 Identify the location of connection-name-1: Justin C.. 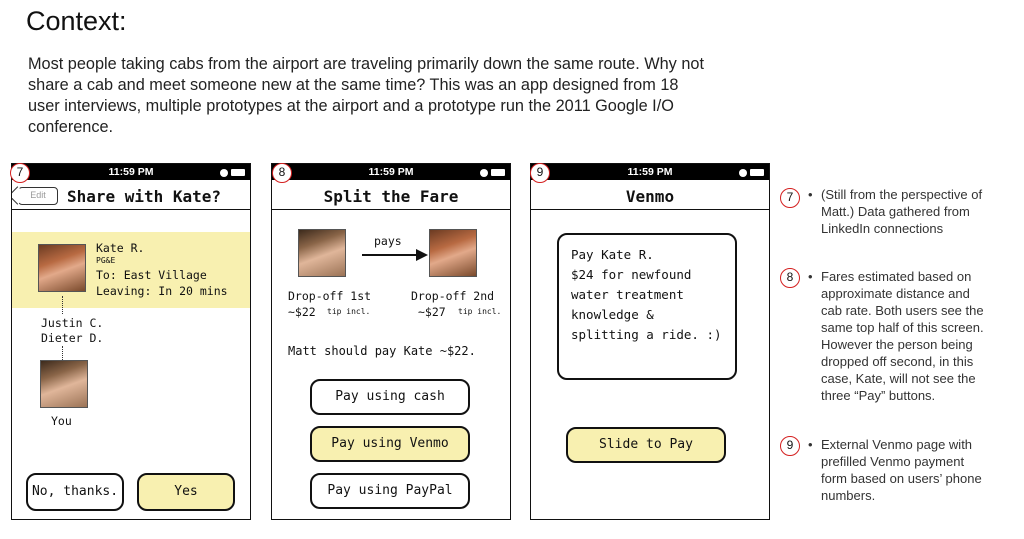
(72, 323).